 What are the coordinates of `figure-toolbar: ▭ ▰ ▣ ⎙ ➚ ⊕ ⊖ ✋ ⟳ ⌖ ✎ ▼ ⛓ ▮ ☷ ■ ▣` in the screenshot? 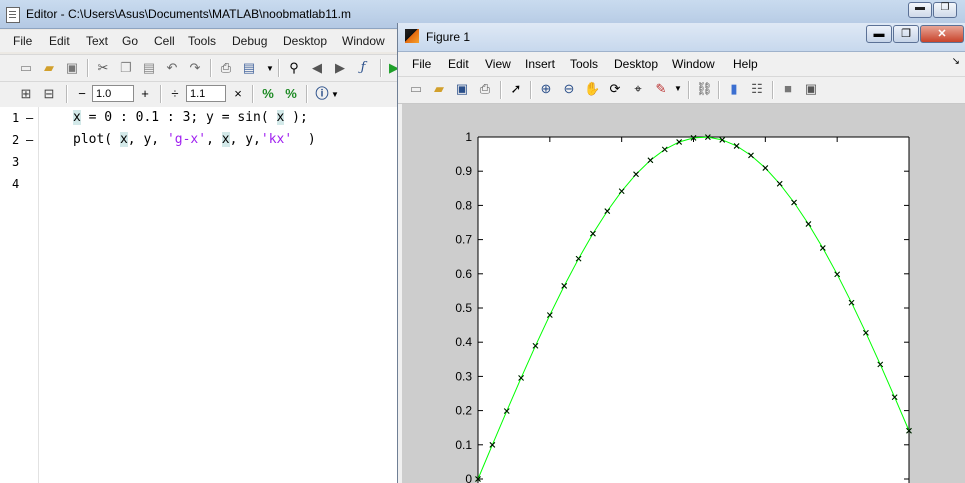 It's located at (681, 90).